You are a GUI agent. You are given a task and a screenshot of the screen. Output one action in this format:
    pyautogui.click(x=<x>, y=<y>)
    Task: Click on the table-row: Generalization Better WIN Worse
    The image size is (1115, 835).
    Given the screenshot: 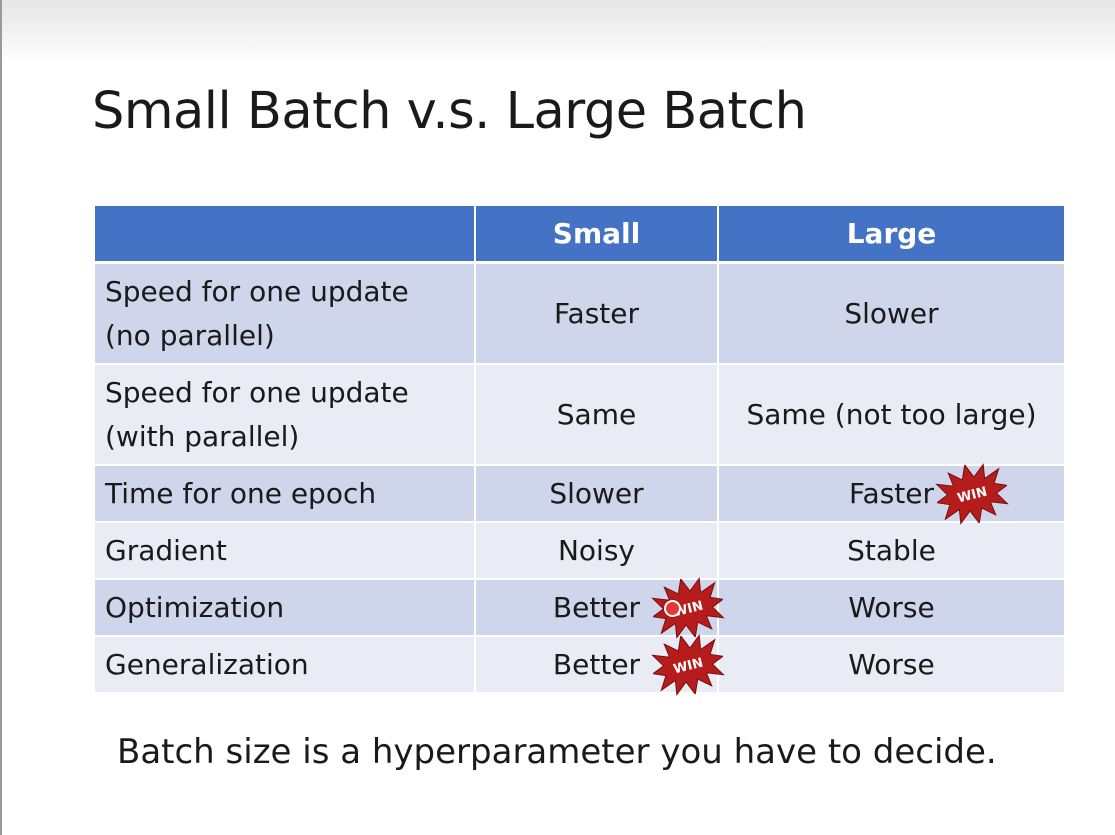 What is the action you would take?
    pyautogui.click(x=579, y=664)
    